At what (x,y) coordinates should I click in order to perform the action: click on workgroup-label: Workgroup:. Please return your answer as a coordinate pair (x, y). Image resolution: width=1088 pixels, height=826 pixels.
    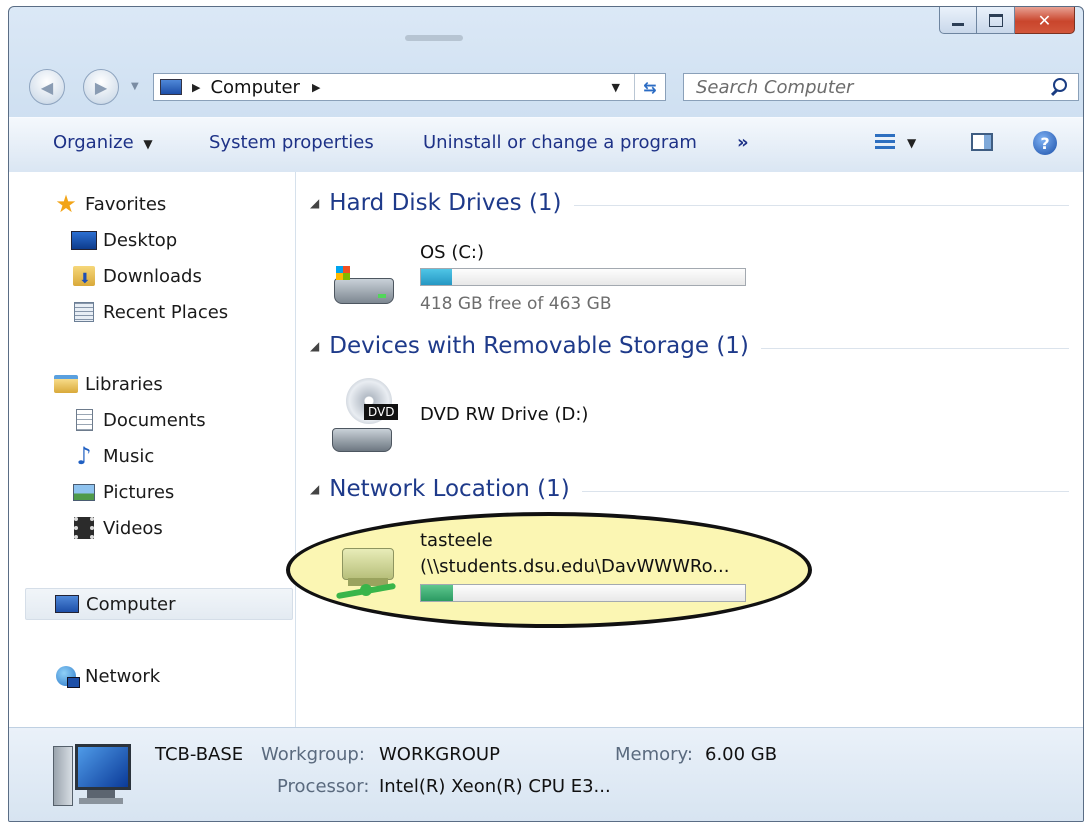
    Looking at the image, I should click on (313, 754).